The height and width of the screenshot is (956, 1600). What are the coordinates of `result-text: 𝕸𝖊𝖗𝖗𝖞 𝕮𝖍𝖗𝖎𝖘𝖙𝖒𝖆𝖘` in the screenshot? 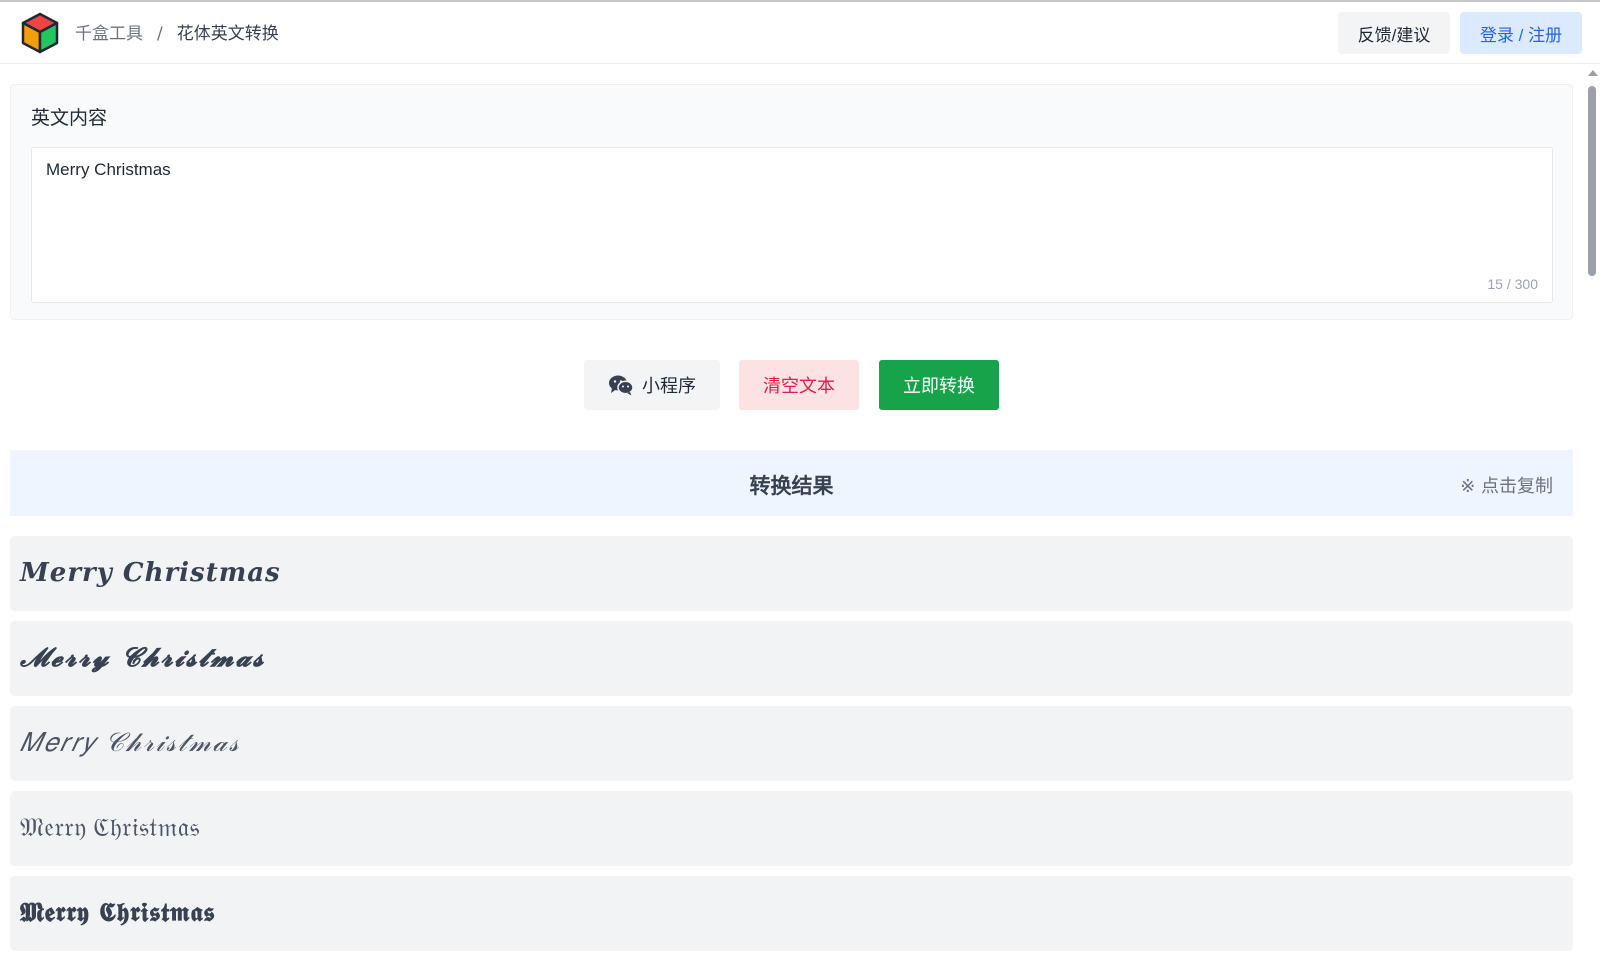 It's located at (118, 913).